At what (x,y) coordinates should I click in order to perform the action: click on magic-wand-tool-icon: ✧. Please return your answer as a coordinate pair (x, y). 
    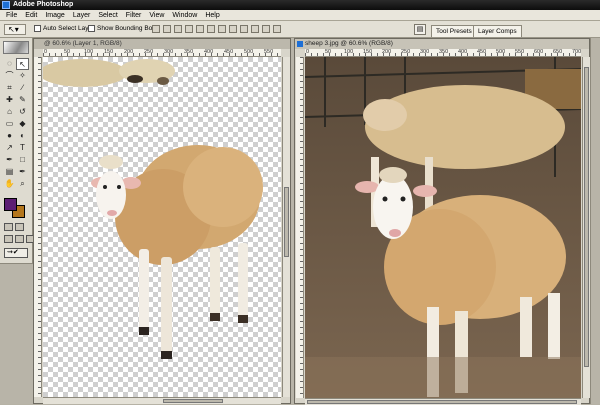
    Looking at the image, I should click on (22, 76).